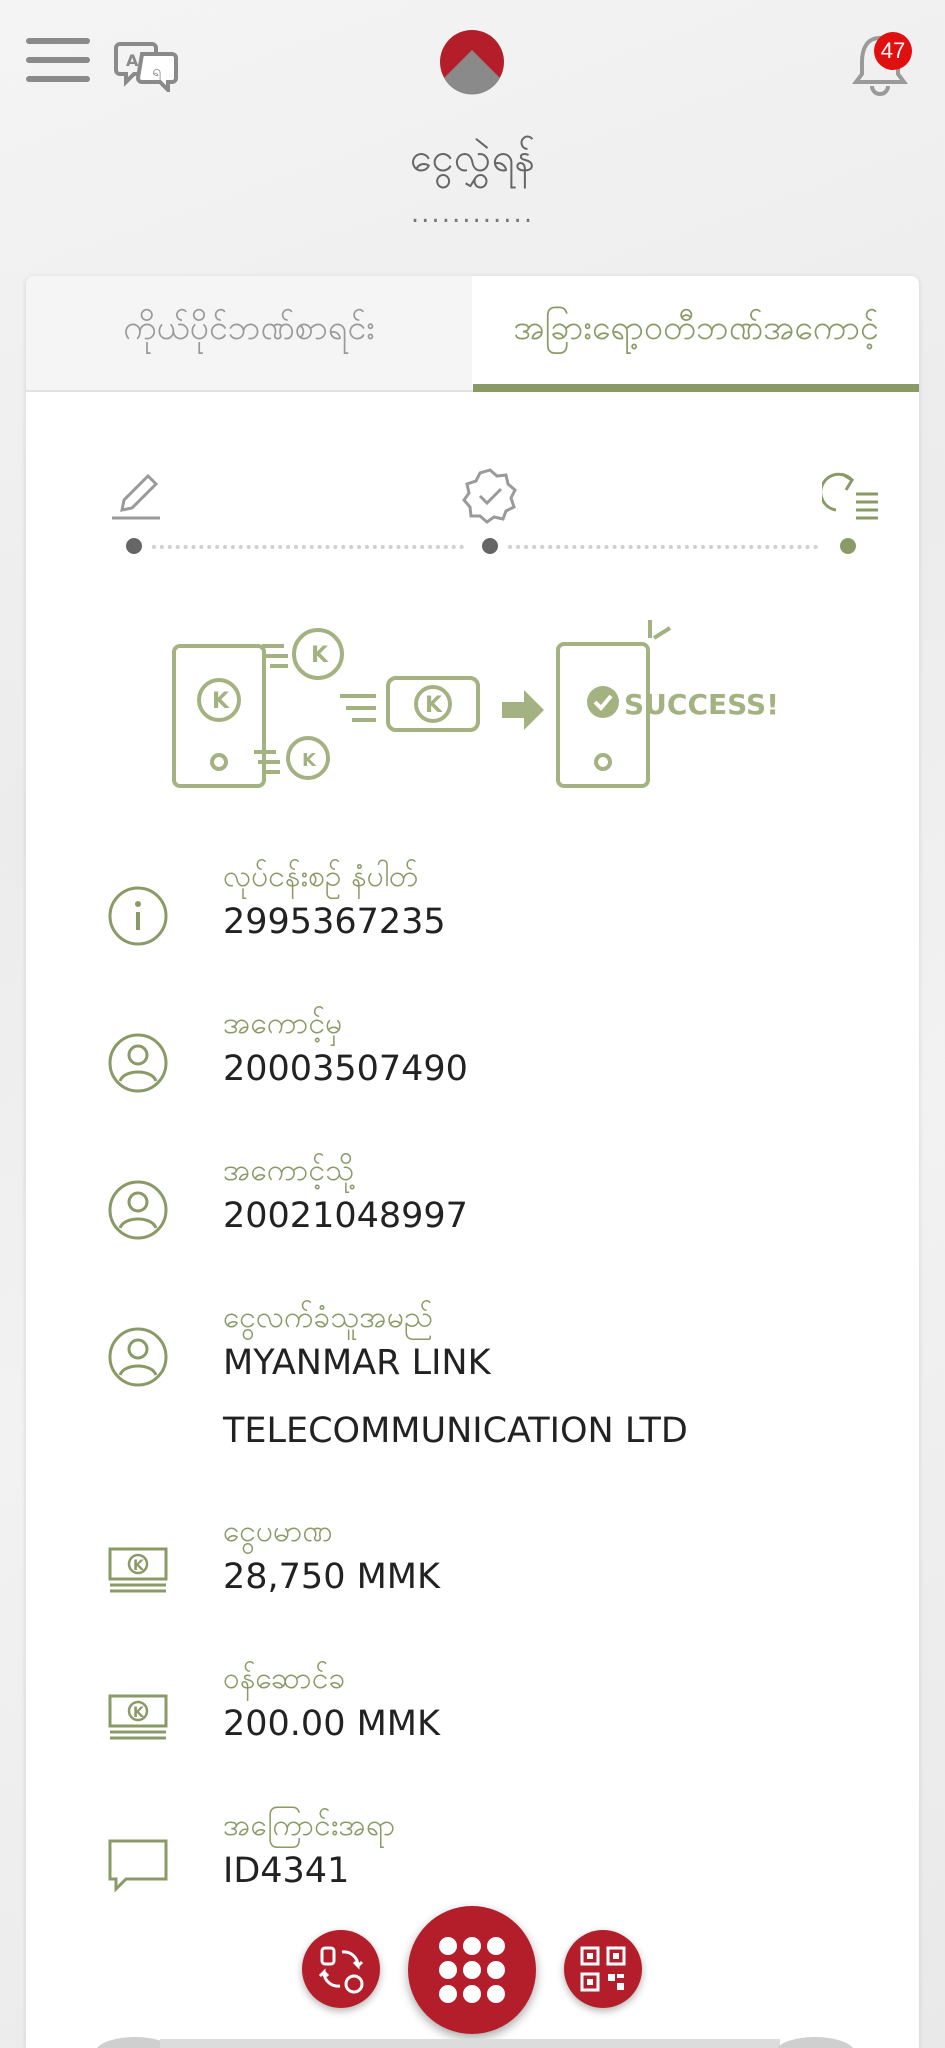 The height and width of the screenshot is (2048, 945). Describe the element at coordinates (696, 334) in the screenshot. I see `tab-other-account: အခြားရော့ဝတီဘဏ်အကောင့်` at that location.